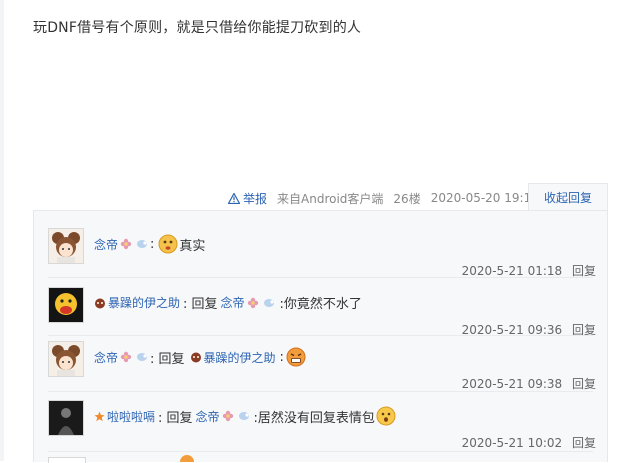 Image resolution: width=620 pixels, height=463 pixels. I want to click on warning-icon, so click(234, 198).